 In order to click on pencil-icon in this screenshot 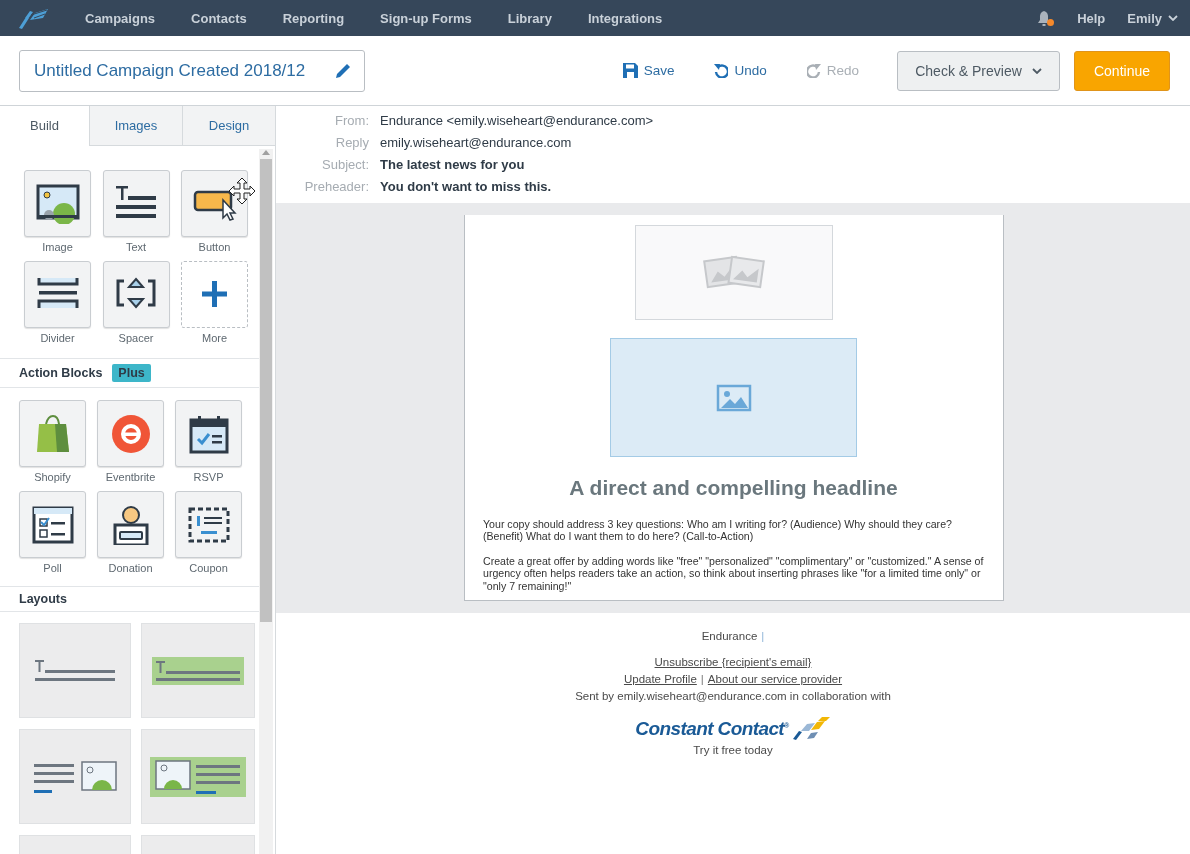, I will do `click(343, 70)`.